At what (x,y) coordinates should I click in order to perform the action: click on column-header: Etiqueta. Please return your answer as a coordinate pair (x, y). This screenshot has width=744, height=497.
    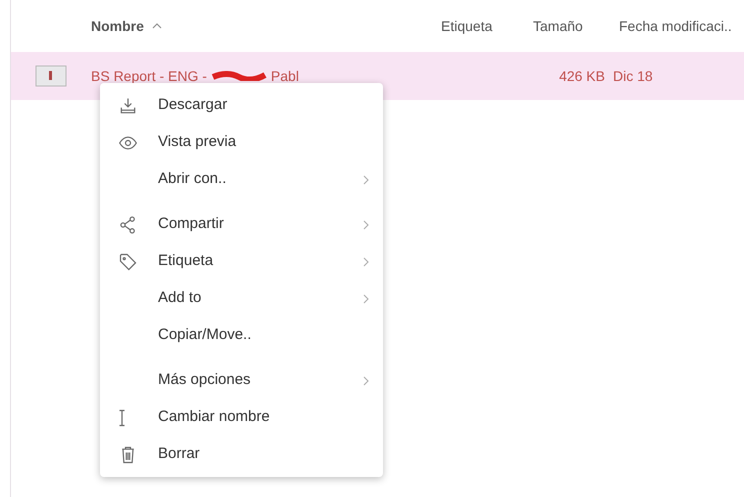
    Looking at the image, I should click on (487, 26).